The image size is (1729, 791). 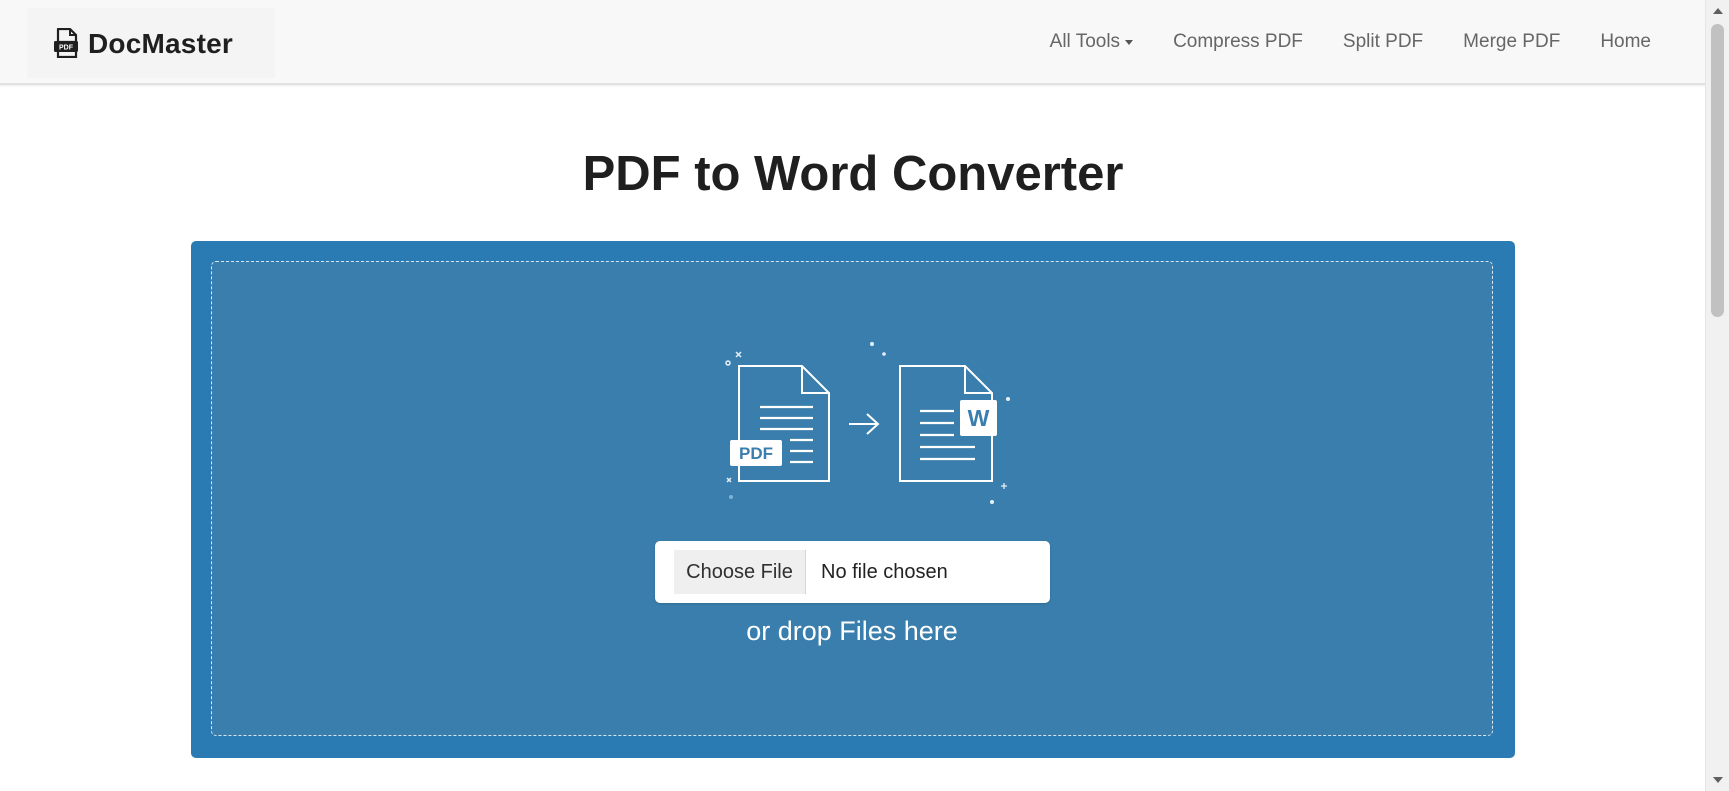 What do you see at coordinates (1717, 170) in the screenshot?
I see `scroll-thumb` at bounding box center [1717, 170].